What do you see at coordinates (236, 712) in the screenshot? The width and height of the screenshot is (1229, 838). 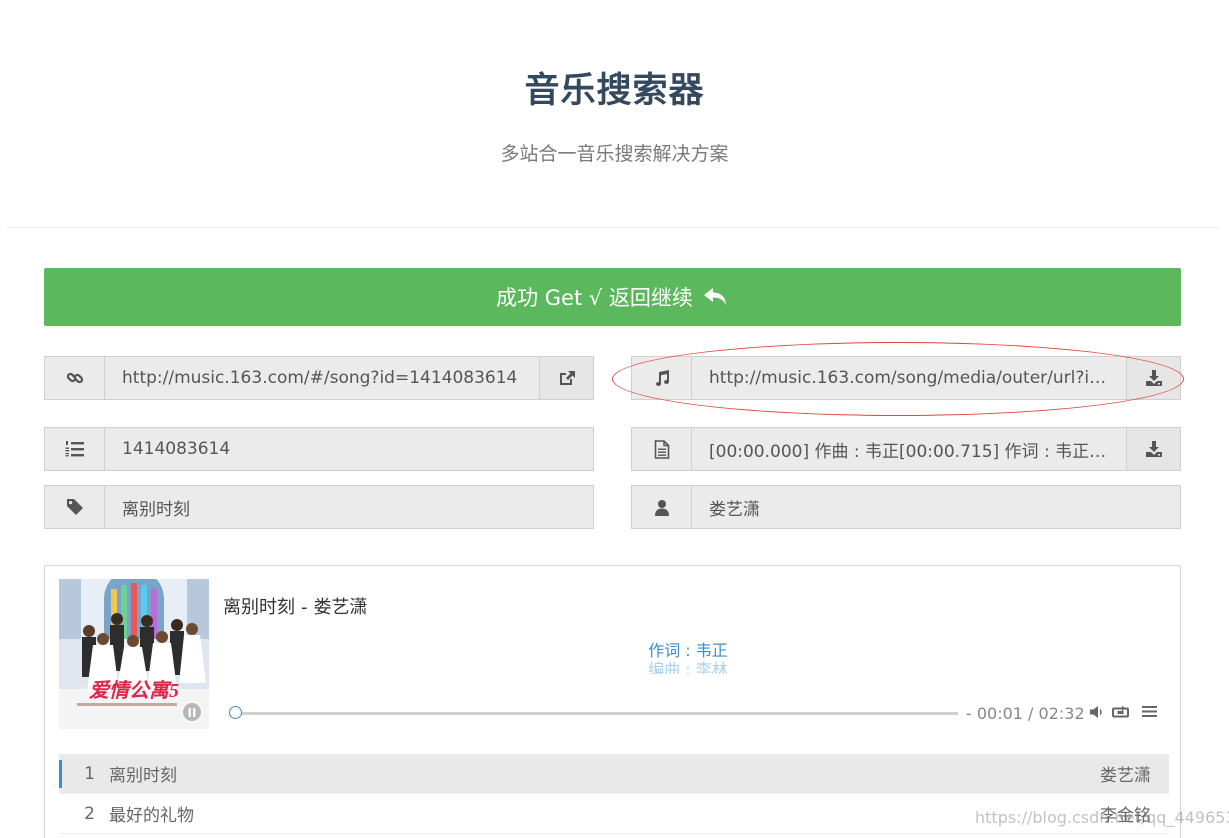 I see `progress-thumb` at bounding box center [236, 712].